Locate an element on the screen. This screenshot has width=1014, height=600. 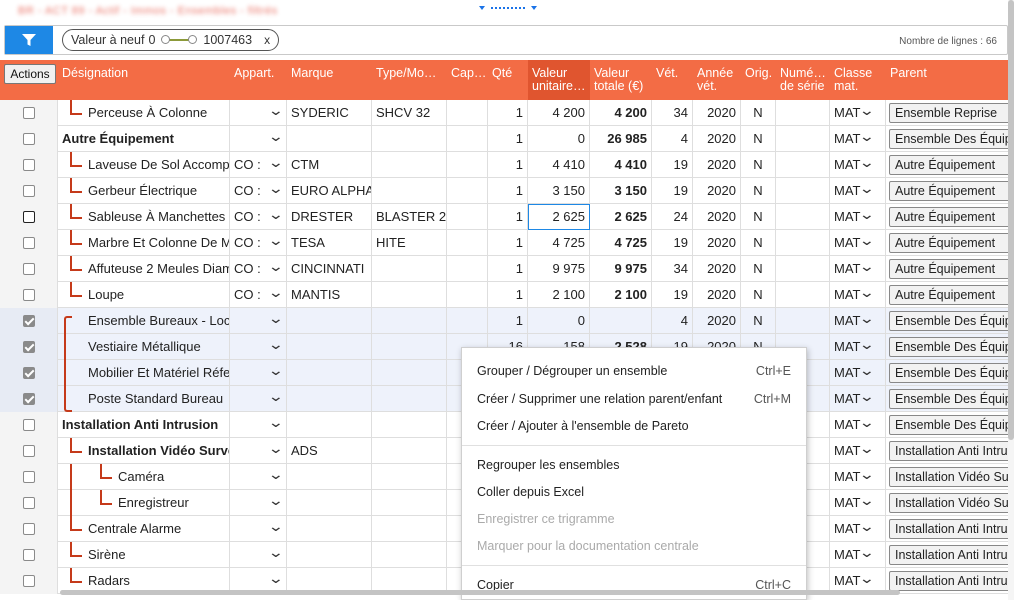
valeur-unitaire-cell: 0 is located at coordinates (559, 139).